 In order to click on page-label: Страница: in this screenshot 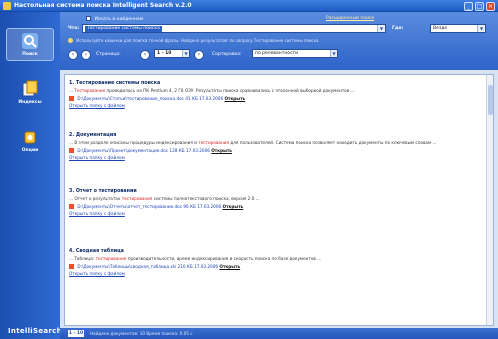, I will do `click(108, 54)`.